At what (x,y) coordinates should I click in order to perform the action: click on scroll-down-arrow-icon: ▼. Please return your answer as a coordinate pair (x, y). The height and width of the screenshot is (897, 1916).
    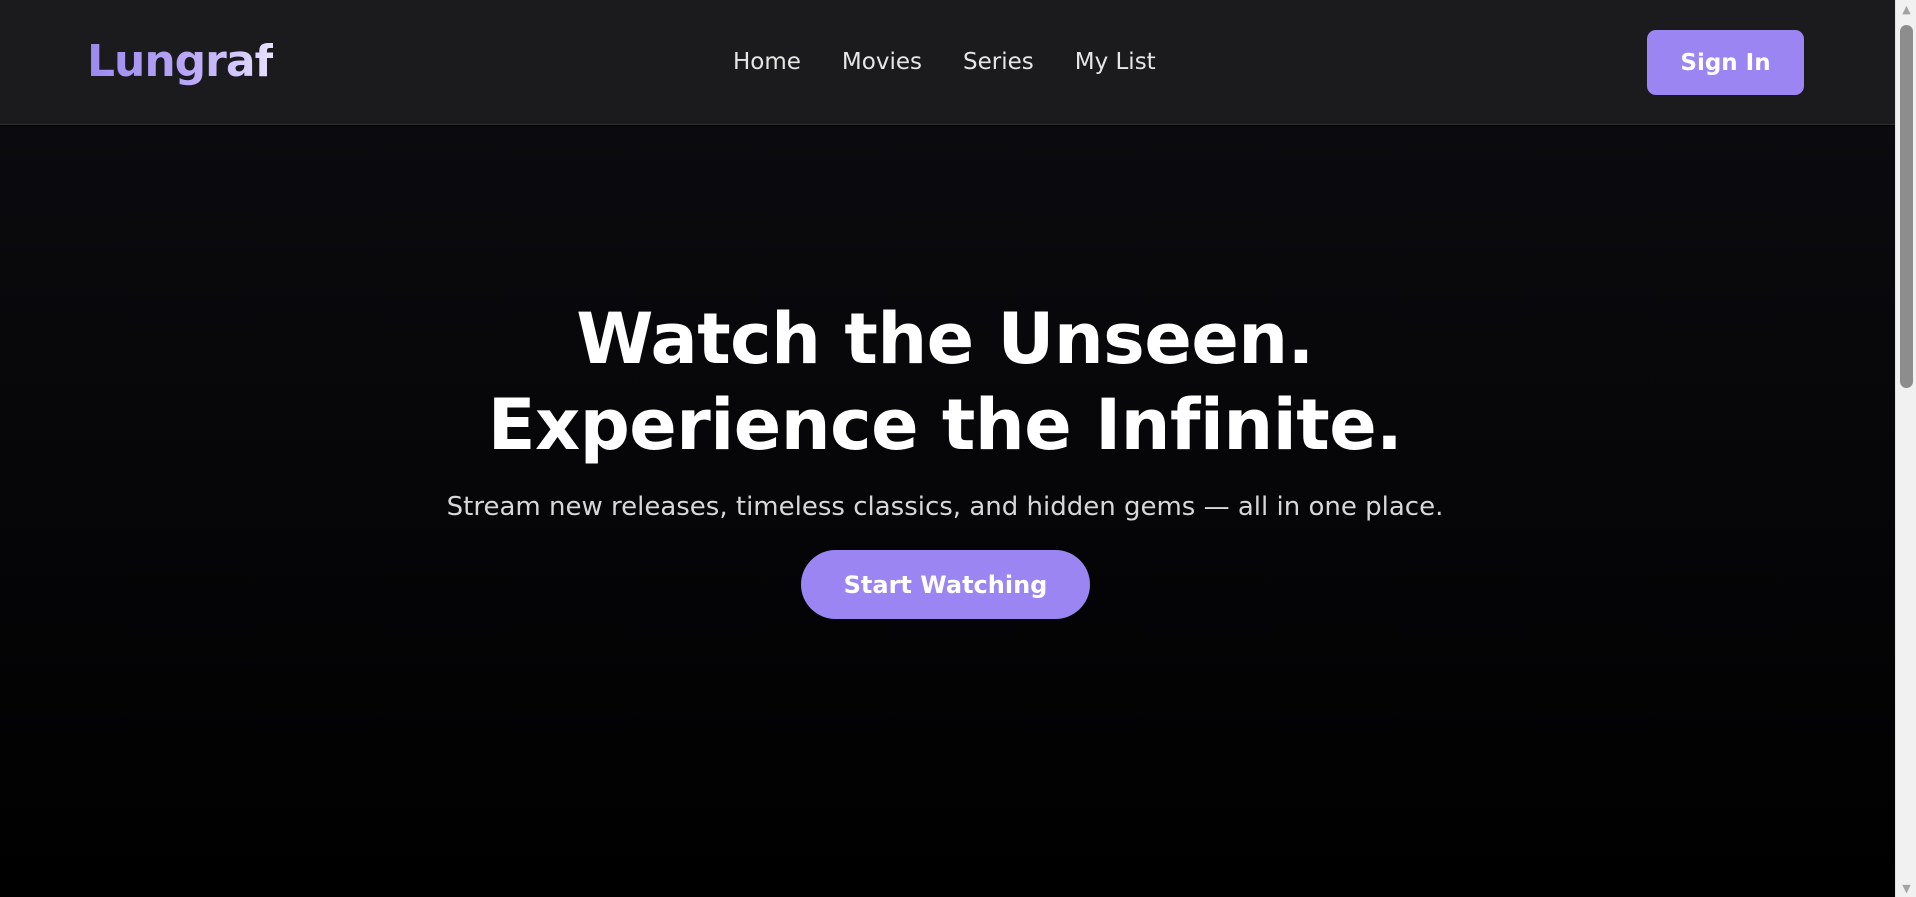
    Looking at the image, I should click on (1906, 888).